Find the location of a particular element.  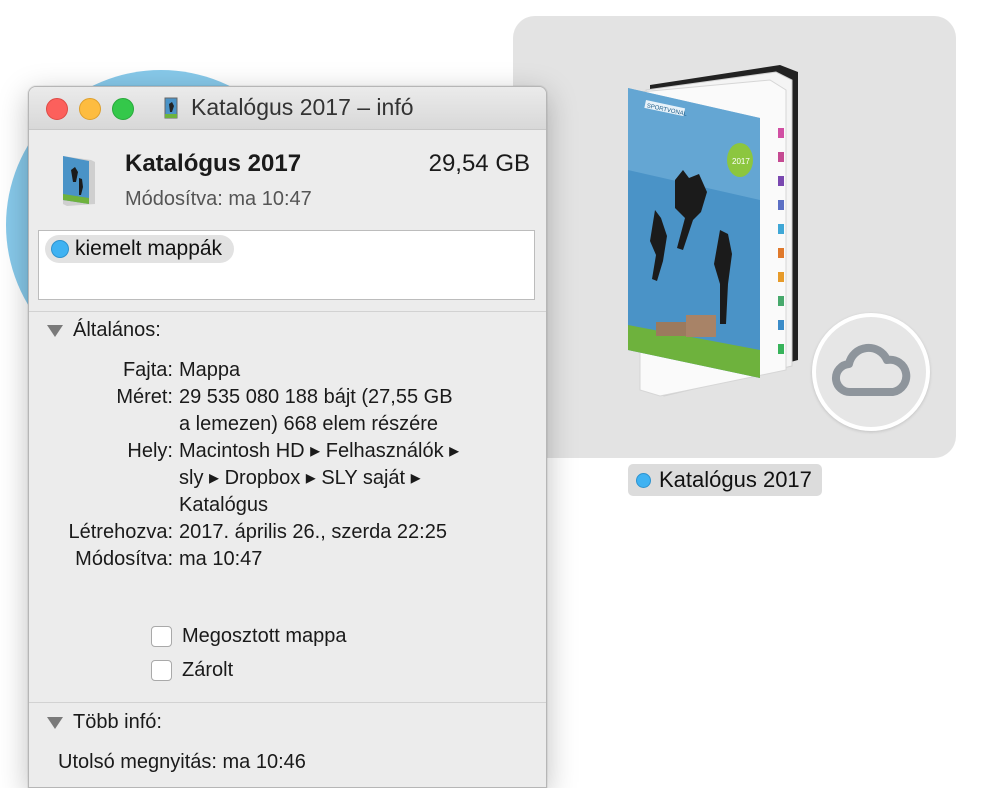

info-key: Hely: is located at coordinates (150, 451).